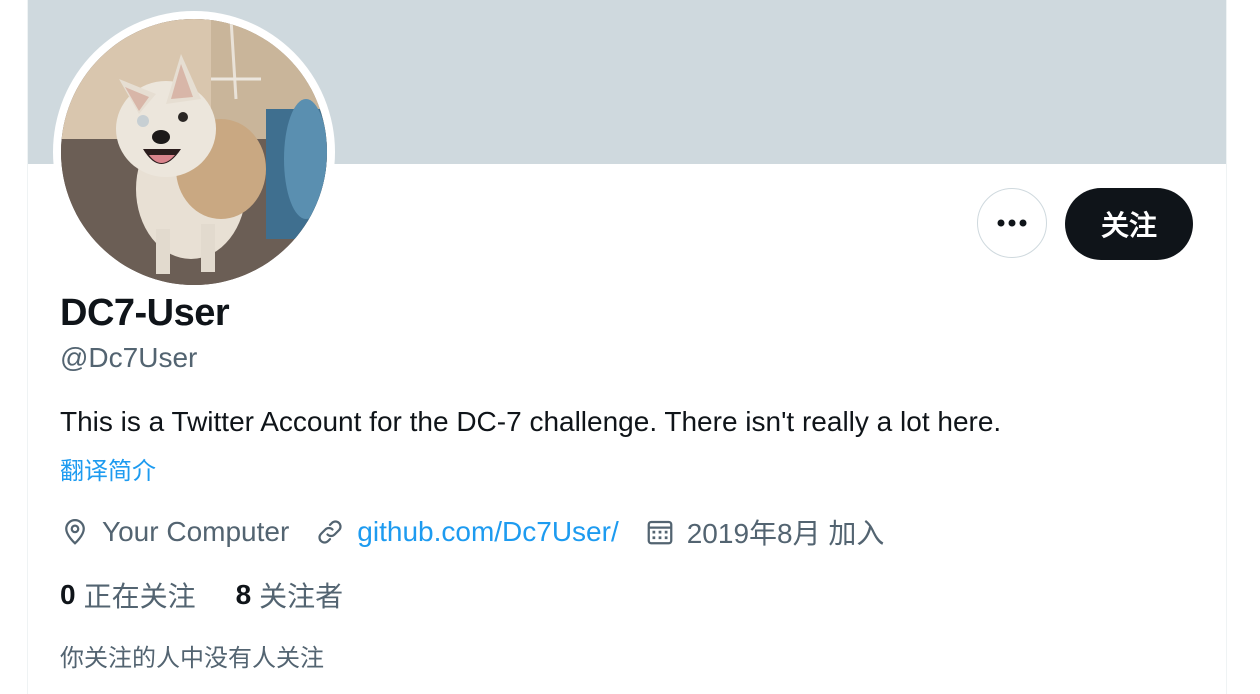 Image resolution: width=1260 pixels, height=694 pixels. I want to click on website-item: github.com/Dc7User/, so click(467, 532).